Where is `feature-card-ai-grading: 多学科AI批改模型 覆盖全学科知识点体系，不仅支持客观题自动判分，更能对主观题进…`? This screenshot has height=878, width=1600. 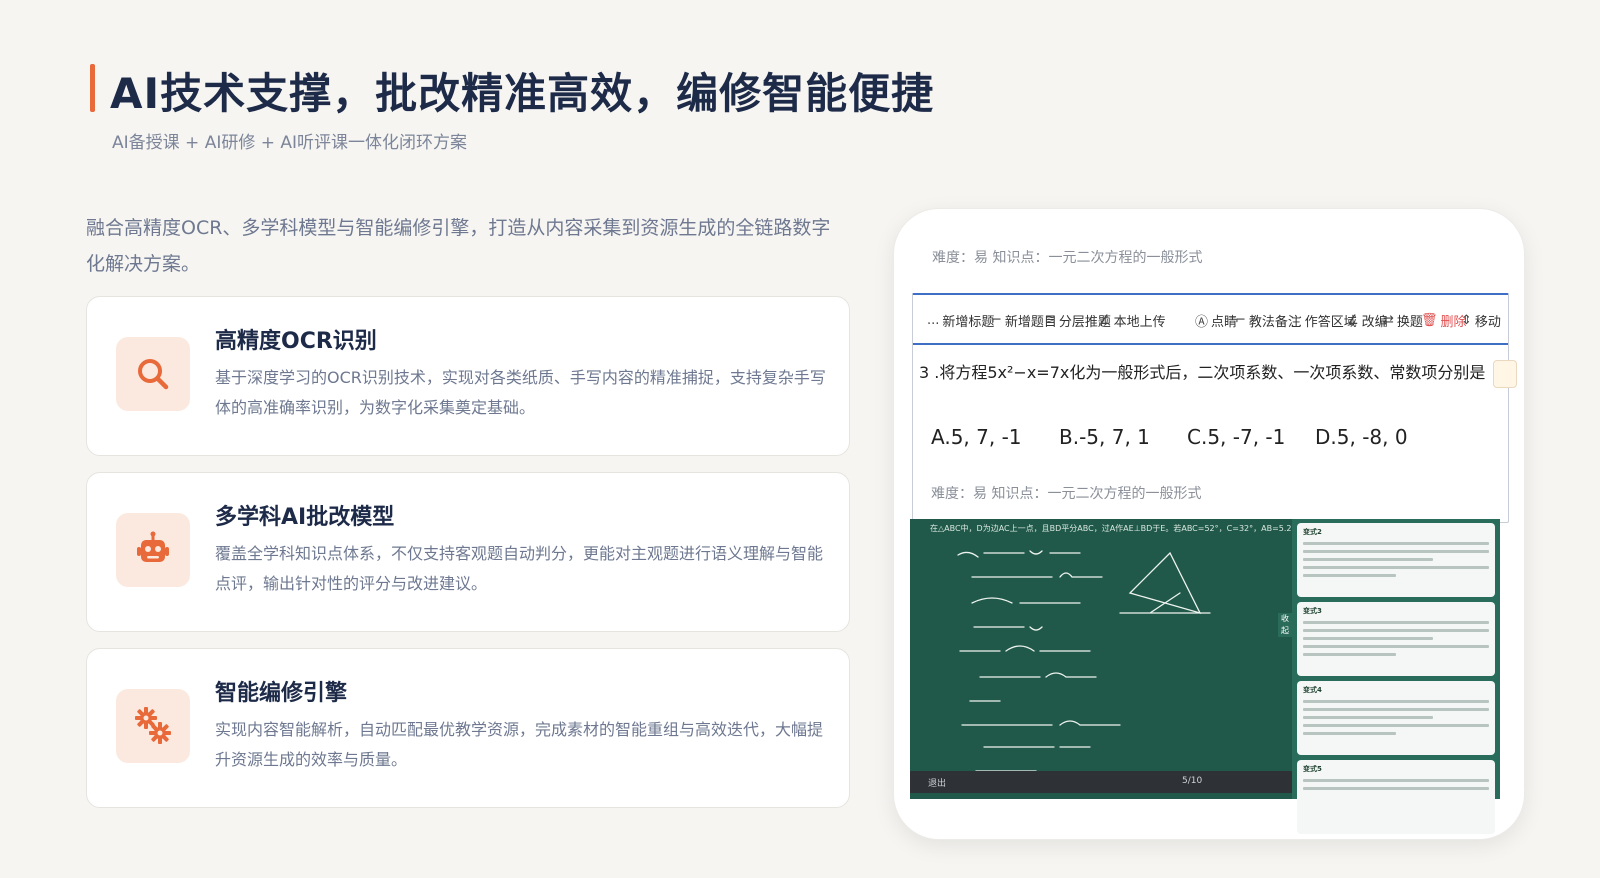
feature-card-ai-grading: 多学科AI批改模型 覆盖全学科知识点体系，不仅支持客观题自动判分，更能对主观题进… is located at coordinates (468, 552).